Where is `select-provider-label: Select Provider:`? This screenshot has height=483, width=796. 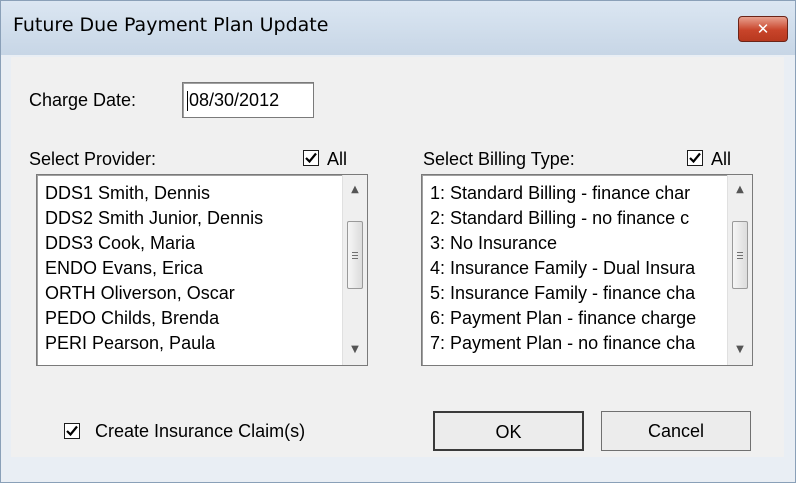 select-provider-label: Select Provider: is located at coordinates (93, 159).